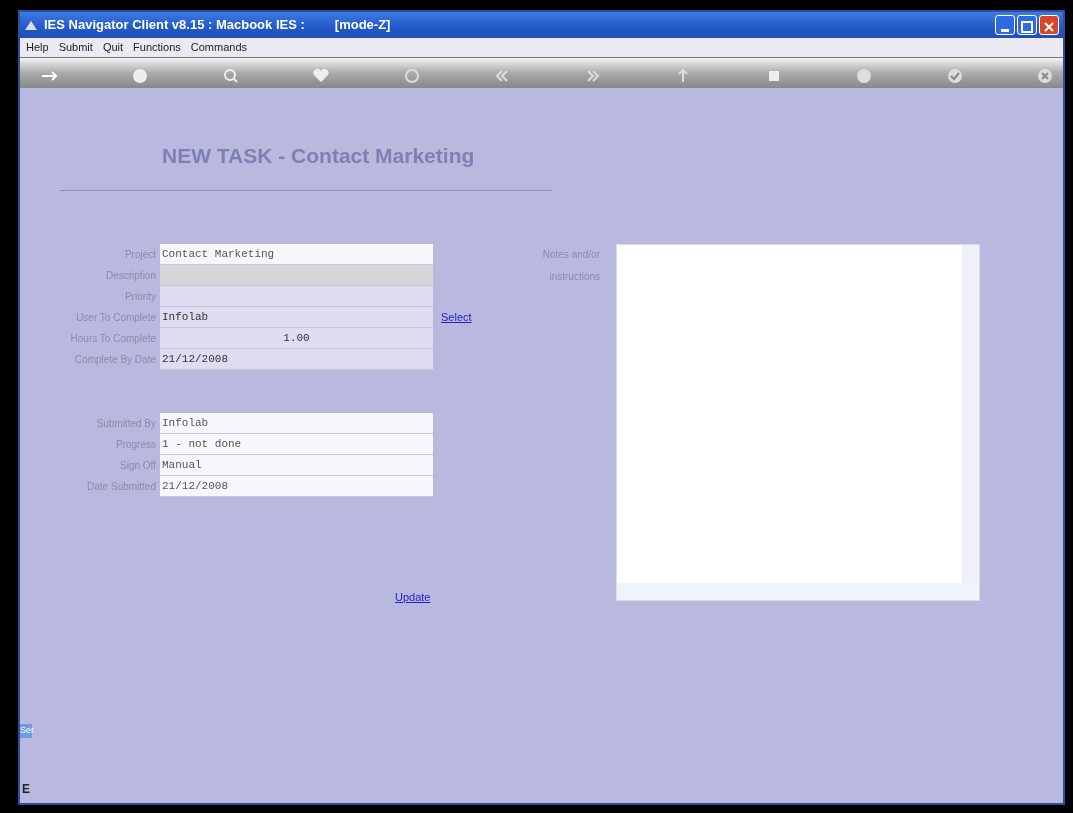 This screenshot has width=1073, height=813. What do you see at coordinates (296, 254) in the screenshot?
I see `input-field: Contact Marketing` at bounding box center [296, 254].